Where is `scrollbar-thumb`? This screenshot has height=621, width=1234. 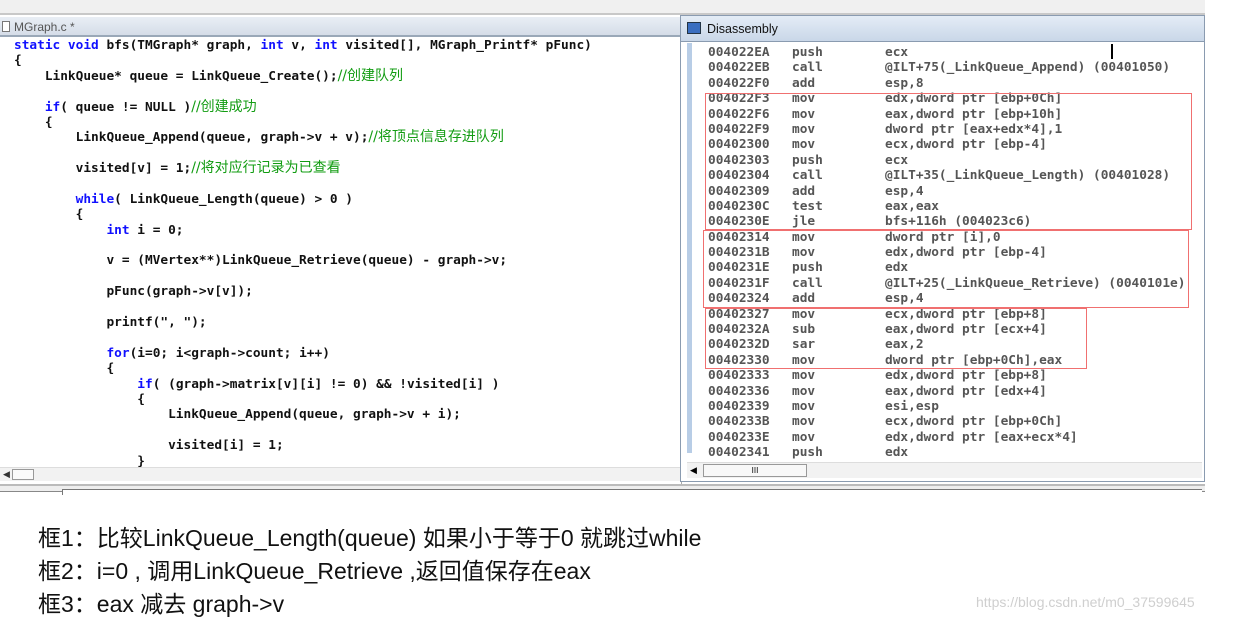
scrollbar-thumb is located at coordinates (23, 474).